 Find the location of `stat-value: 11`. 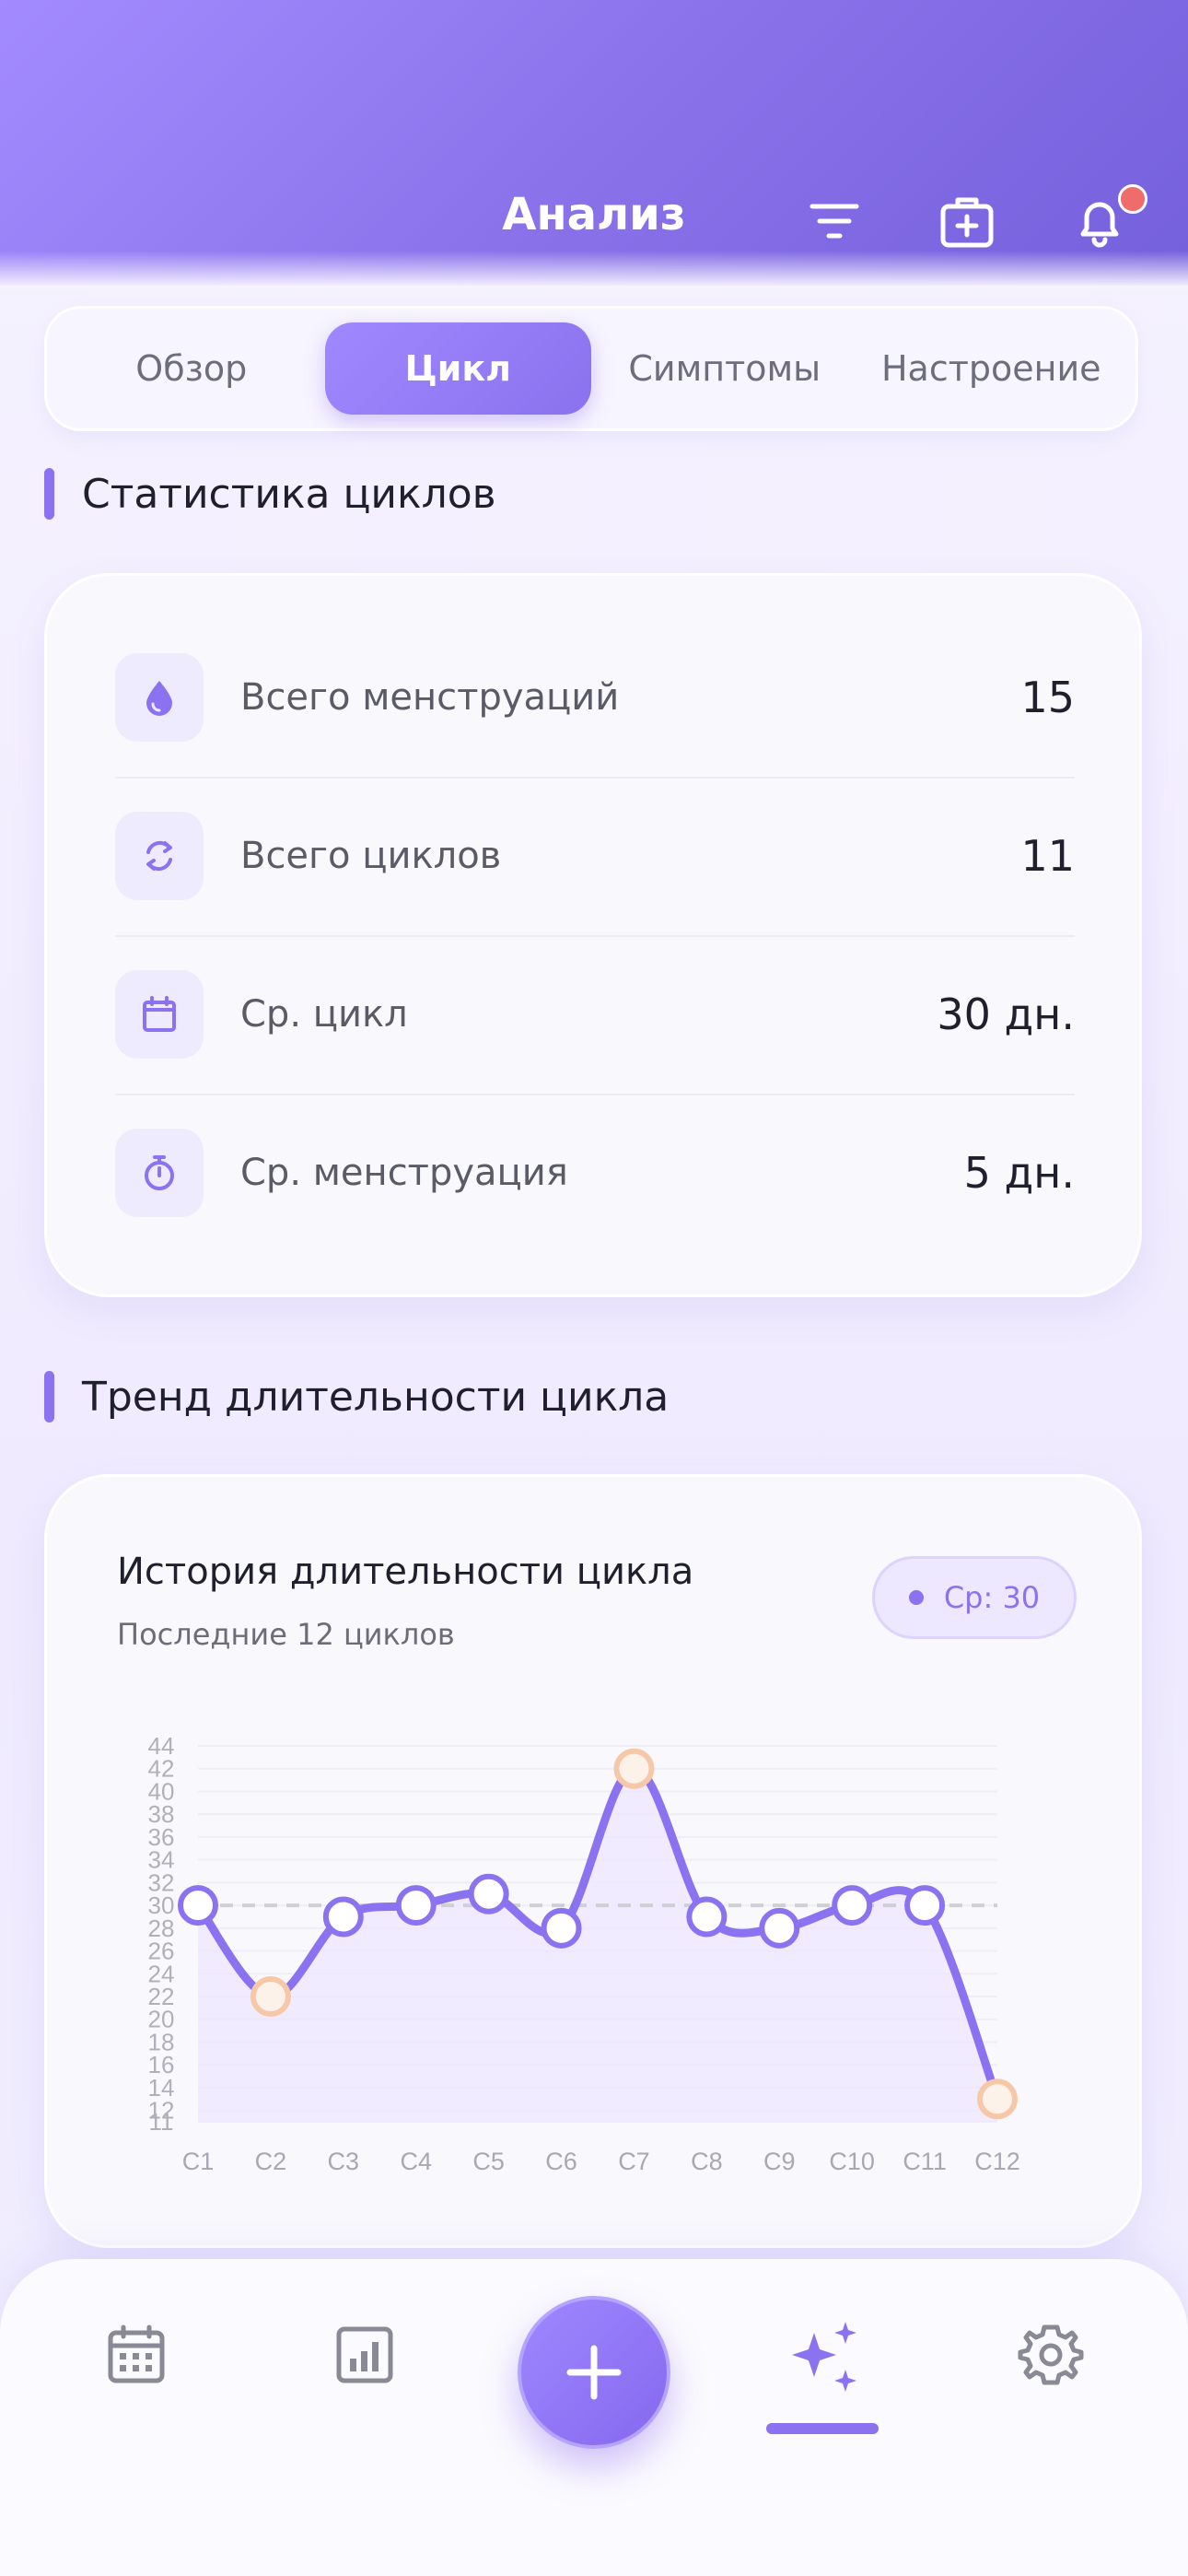

stat-value: 11 is located at coordinates (1047, 856).